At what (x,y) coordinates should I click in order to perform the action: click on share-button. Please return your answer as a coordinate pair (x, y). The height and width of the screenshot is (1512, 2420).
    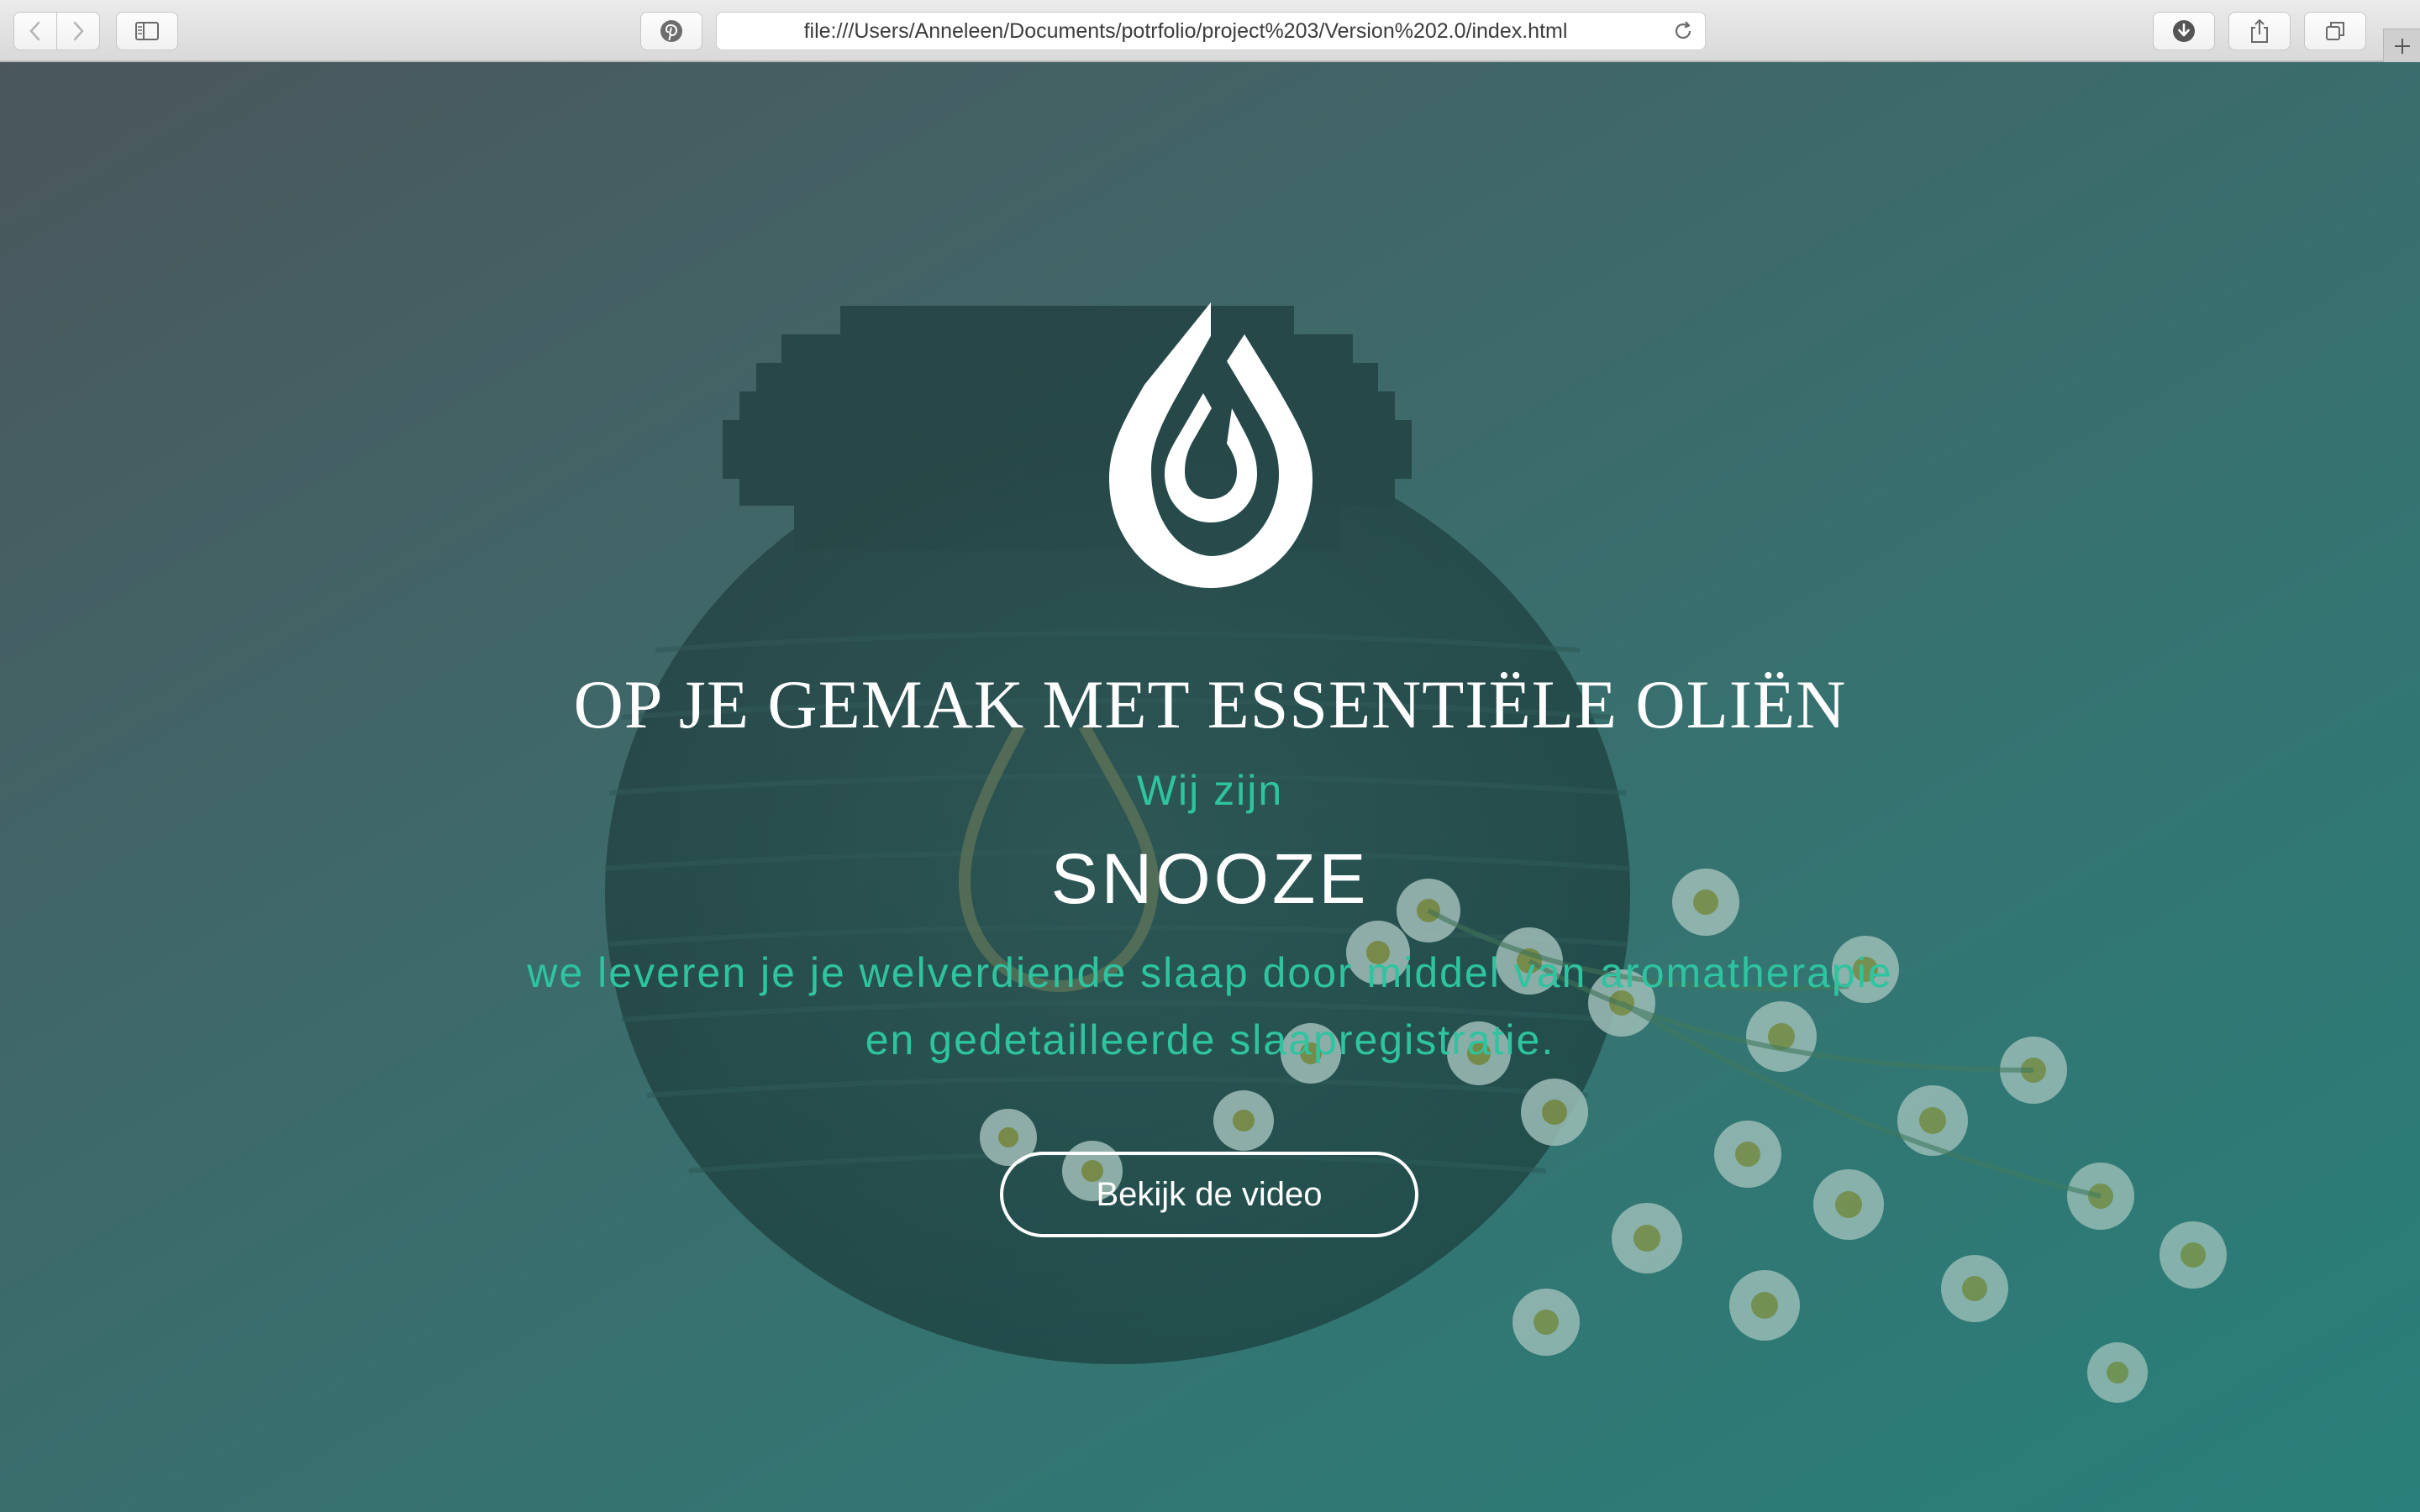
    Looking at the image, I should click on (2260, 31).